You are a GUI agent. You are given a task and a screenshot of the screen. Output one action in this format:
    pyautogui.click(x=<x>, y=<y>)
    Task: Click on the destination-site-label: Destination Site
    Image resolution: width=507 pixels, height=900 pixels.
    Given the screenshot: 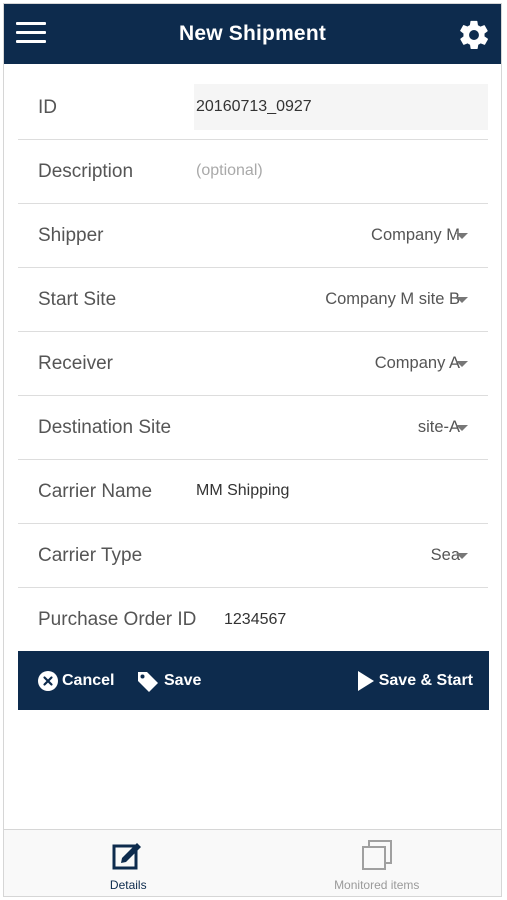 What is the action you would take?
    pyautogui.click(x=105, y=427)
    